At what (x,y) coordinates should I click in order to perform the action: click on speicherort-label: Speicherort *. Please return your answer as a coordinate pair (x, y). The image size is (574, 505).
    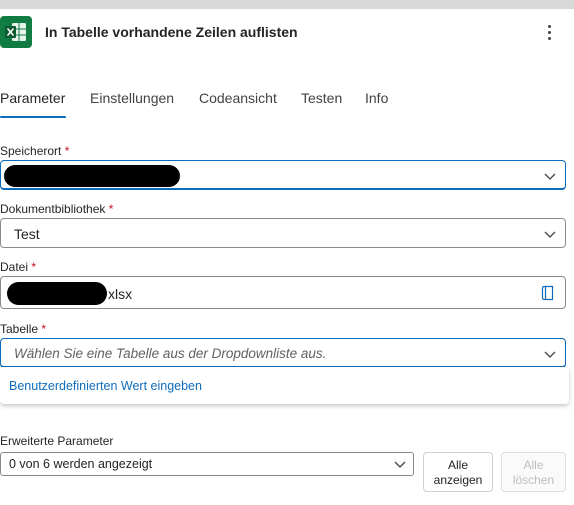
    Looking at the image, I should click on (35, 151).